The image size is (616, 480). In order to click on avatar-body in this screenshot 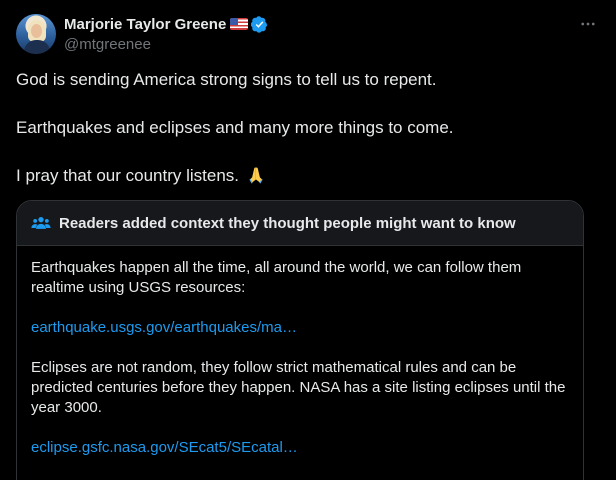, I will do `click(37, 47)`.